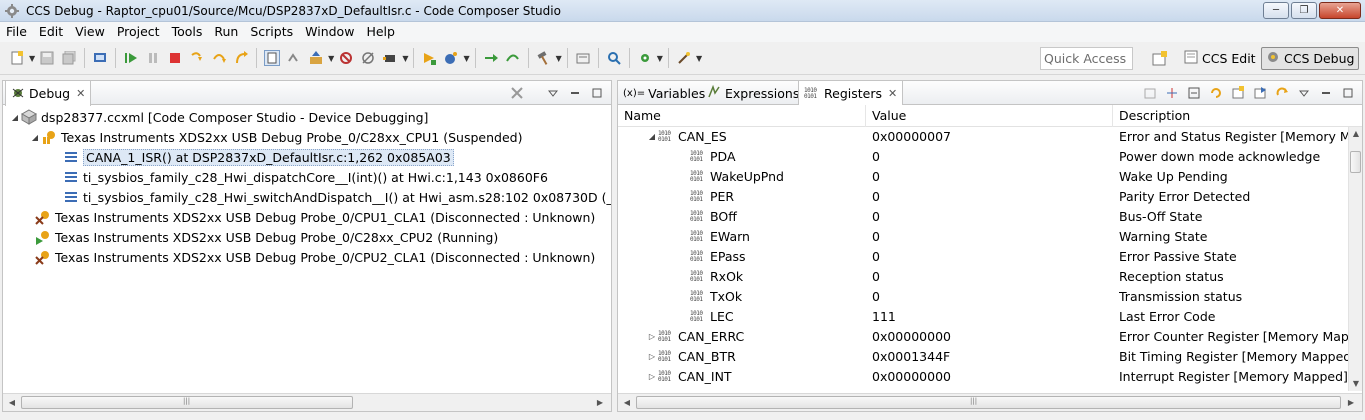 The height and width of the screenshot is (420, 1365). Describe the element at coordinates (451, 58) in the screenshot. I see `debug-launch-icon` at that location.